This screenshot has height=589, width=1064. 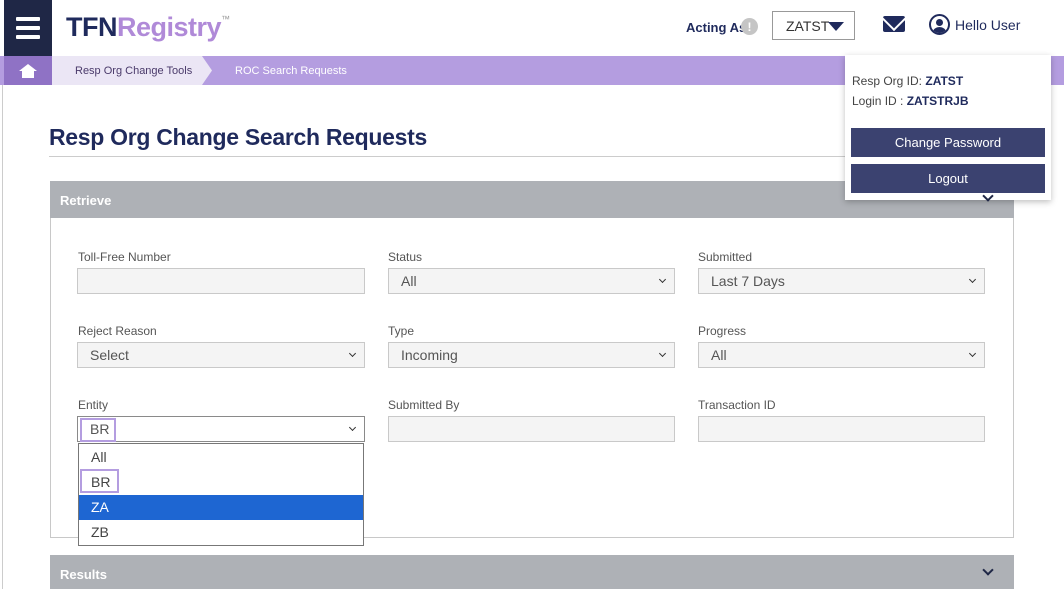 I want to click on type-value: Incoming, so click(x=429, y=355).